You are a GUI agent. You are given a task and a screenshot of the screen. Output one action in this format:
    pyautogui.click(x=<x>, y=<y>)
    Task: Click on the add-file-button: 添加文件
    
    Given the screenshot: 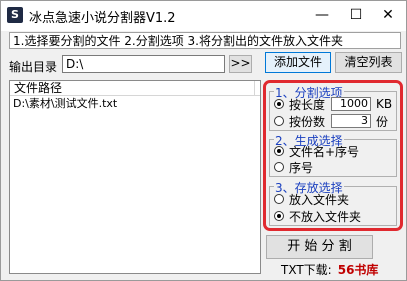 What is the action you would take?
    pyautogui.click(x=298, y=62)
    